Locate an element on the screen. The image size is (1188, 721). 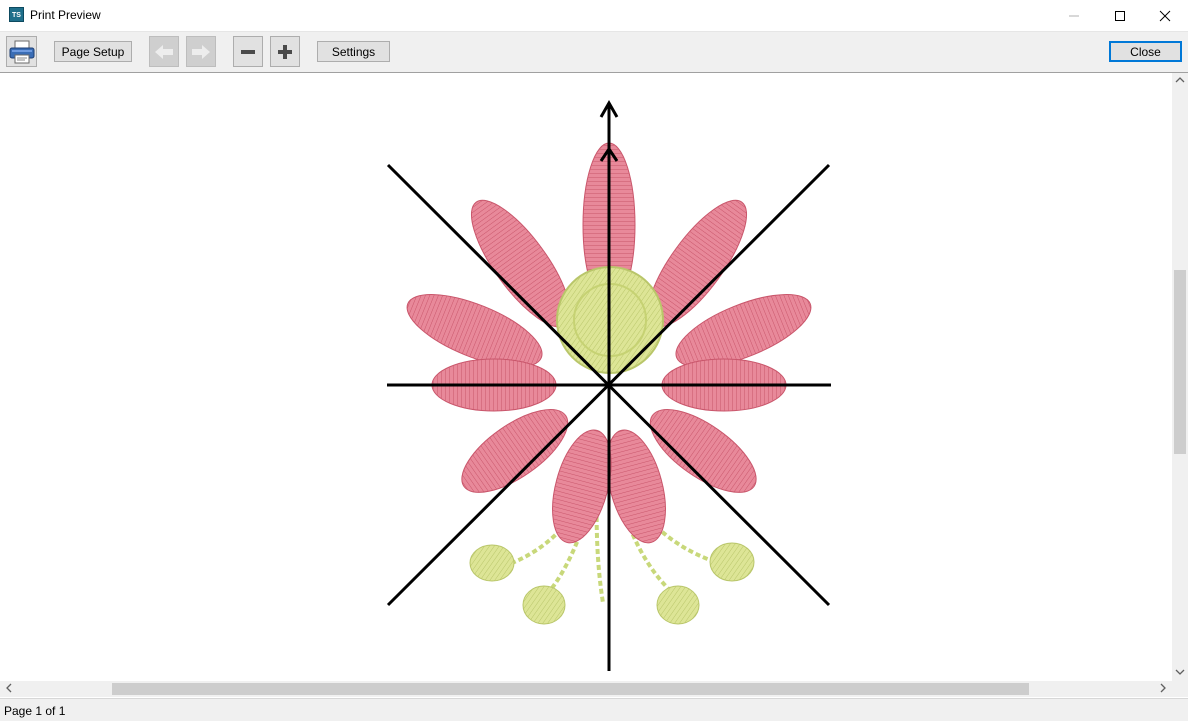
zoom-out-button is located at coordinates (248, 51).